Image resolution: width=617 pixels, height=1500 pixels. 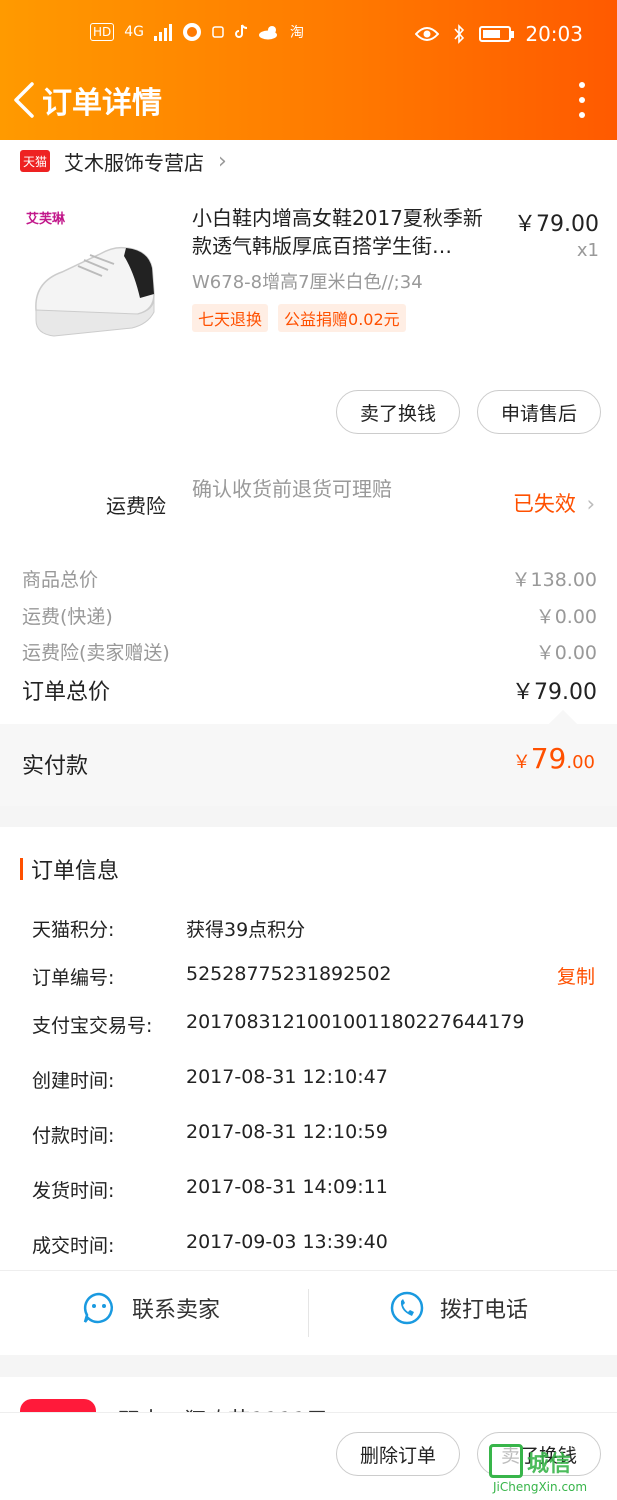 What do you see at coordinates (230, 318) in the screenshot?
I see `tag-seven-day-return: 七天退换` at bounding box center [230, 318].